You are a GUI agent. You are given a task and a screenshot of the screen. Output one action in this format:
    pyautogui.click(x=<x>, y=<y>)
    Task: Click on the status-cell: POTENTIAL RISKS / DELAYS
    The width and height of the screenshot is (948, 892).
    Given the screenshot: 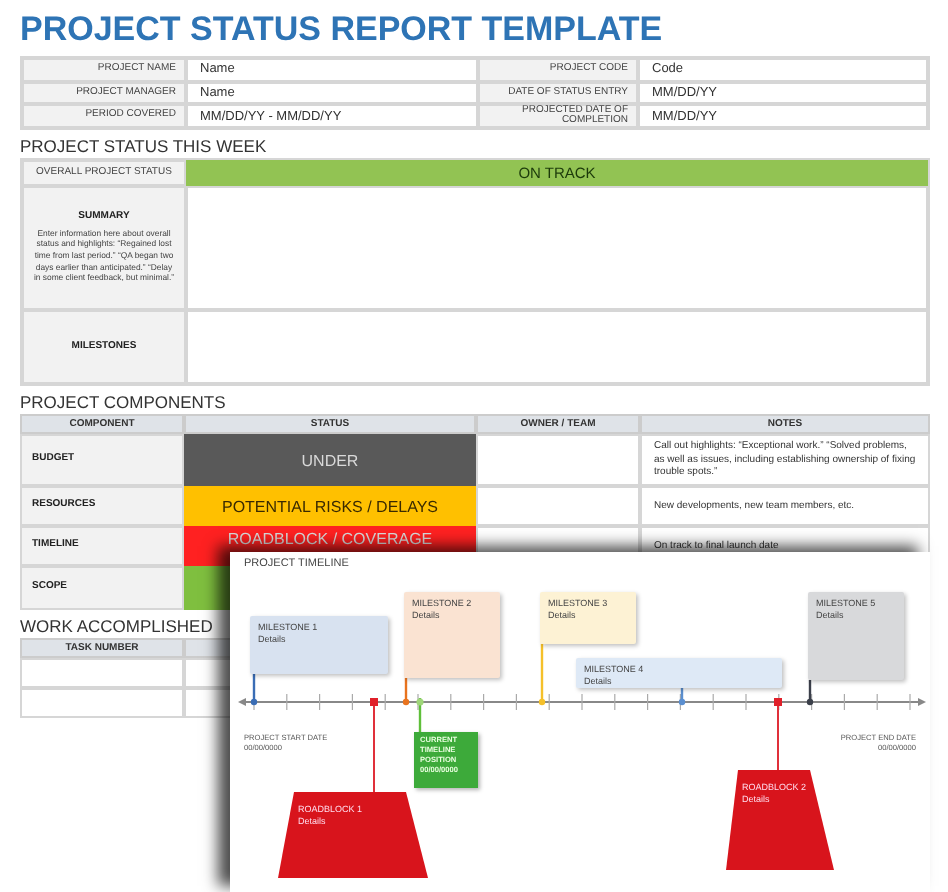 What is the action you would take?
    pyautogui.click(x=330, y=506)
    